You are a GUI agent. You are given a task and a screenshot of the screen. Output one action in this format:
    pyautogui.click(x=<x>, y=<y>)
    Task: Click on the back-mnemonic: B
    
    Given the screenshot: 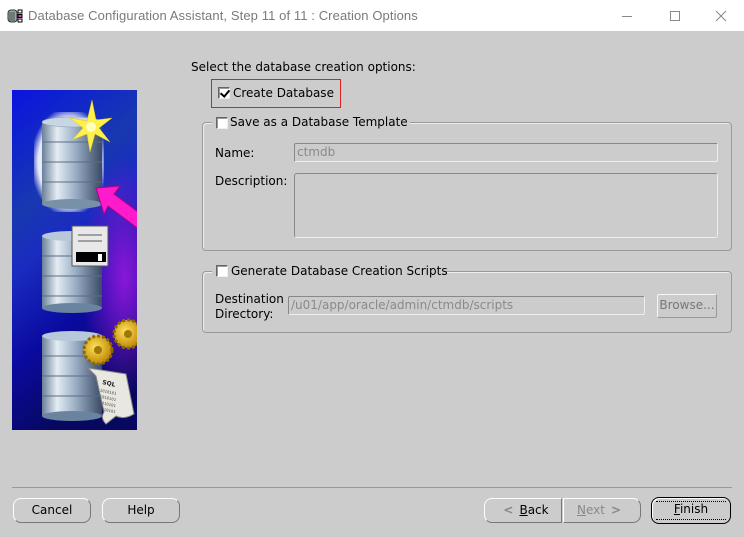 What is the action you would take?
    pyautogui.click(x=523, y=510)
    